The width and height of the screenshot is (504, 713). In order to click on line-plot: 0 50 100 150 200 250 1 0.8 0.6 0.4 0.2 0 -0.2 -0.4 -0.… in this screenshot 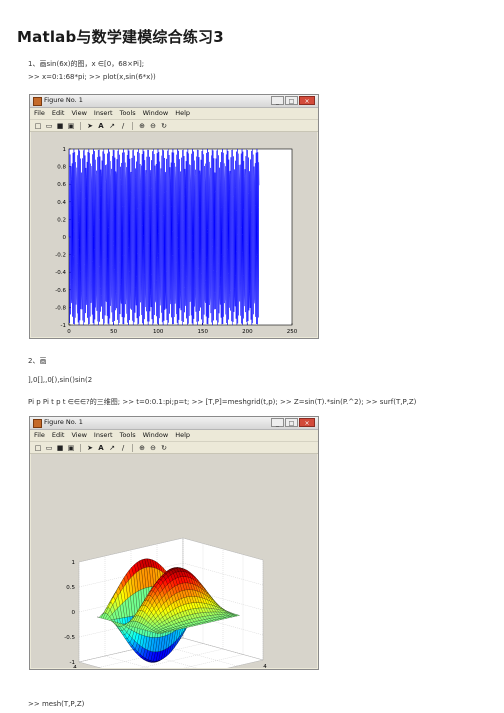, I will do `click(176, 241)`.